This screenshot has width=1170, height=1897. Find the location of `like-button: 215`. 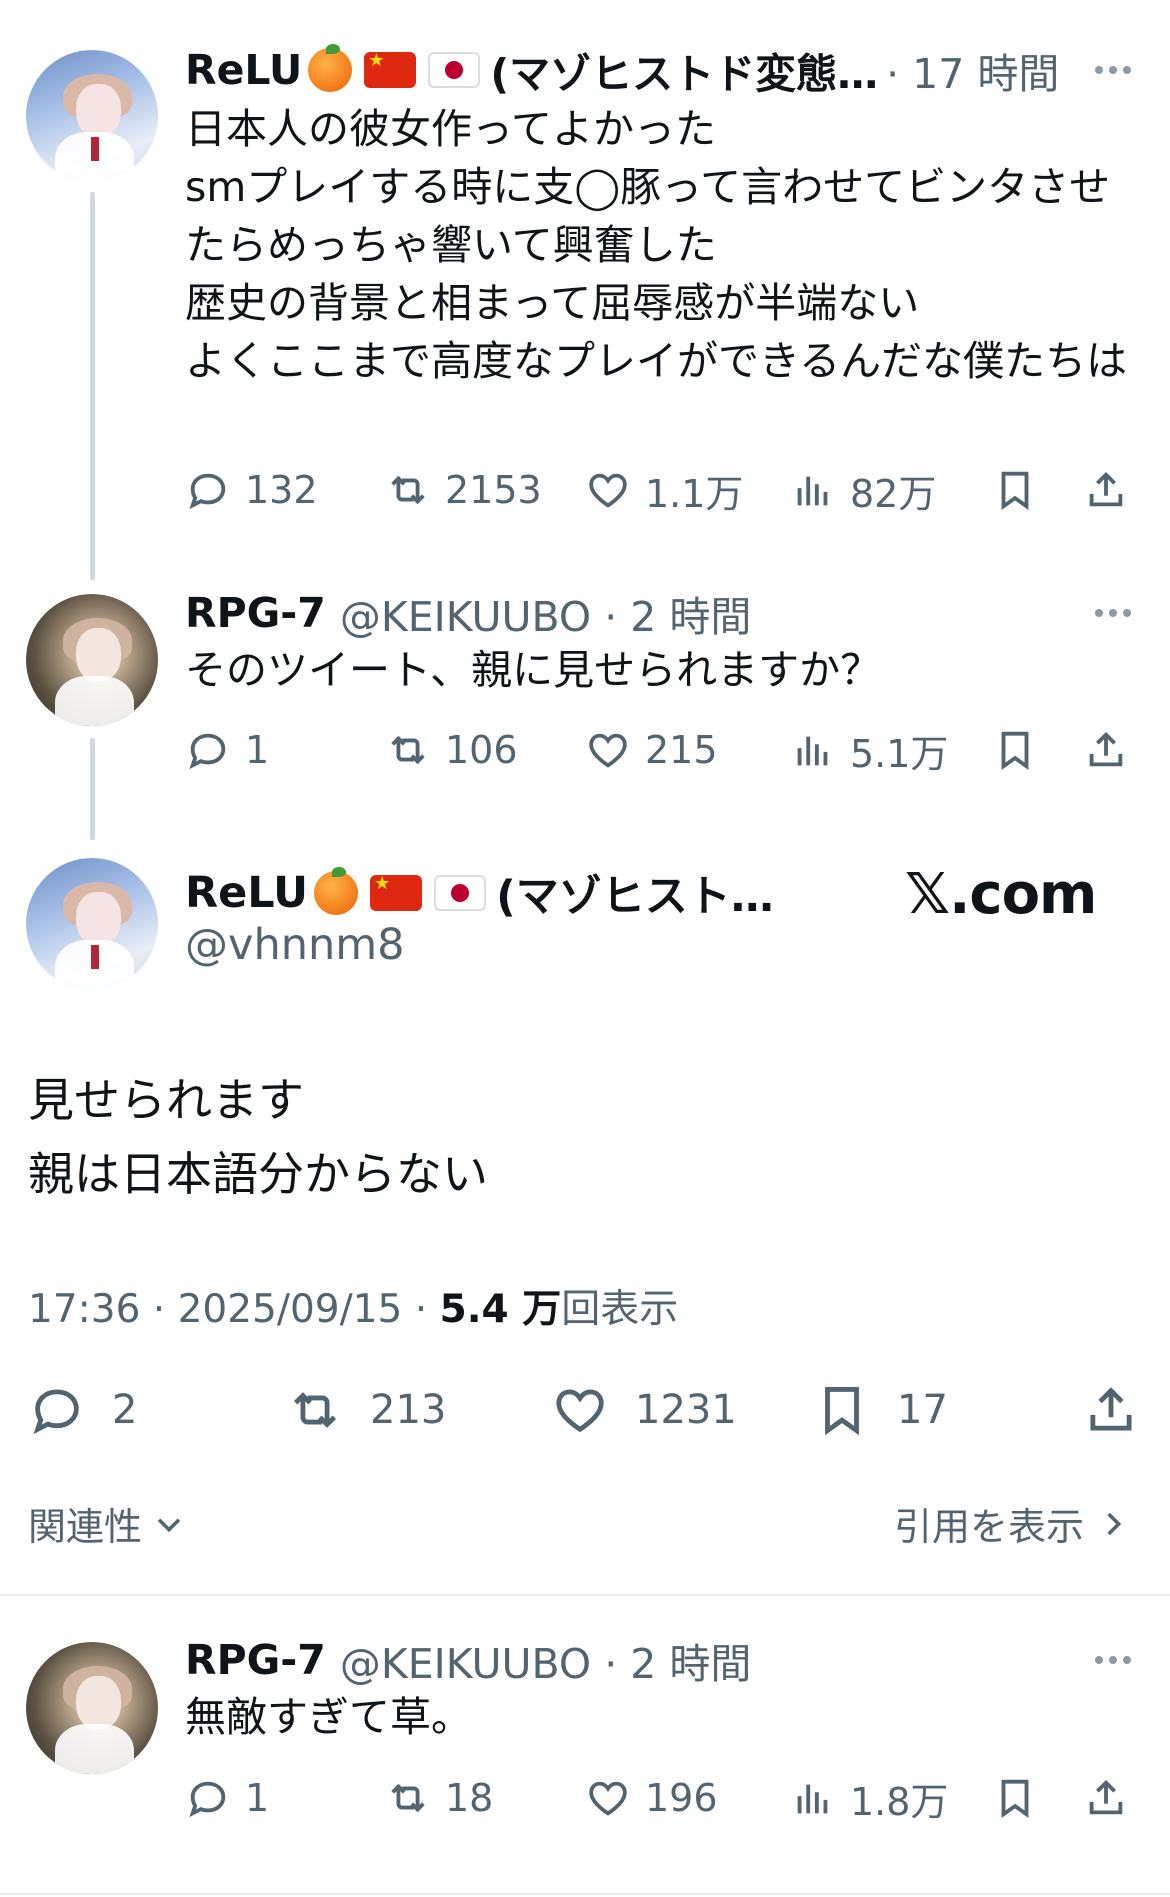

like-button: 215 is located at coordinates (651, 750).